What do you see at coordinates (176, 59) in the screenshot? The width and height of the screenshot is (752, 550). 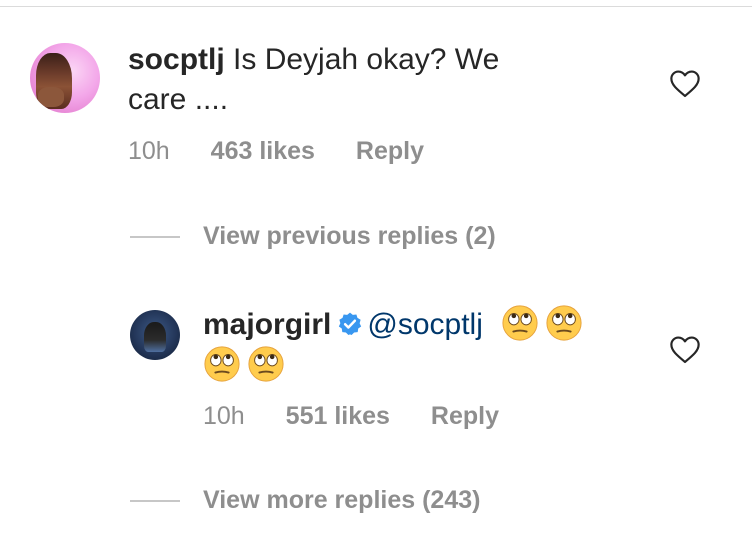 I see `comment-username: socptlj` at bounding box center [176, 59].